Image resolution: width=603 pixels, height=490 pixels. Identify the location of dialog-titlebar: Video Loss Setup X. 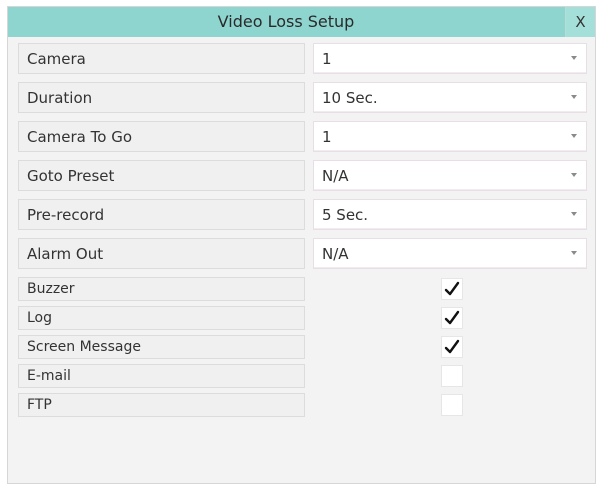
(301, 22).